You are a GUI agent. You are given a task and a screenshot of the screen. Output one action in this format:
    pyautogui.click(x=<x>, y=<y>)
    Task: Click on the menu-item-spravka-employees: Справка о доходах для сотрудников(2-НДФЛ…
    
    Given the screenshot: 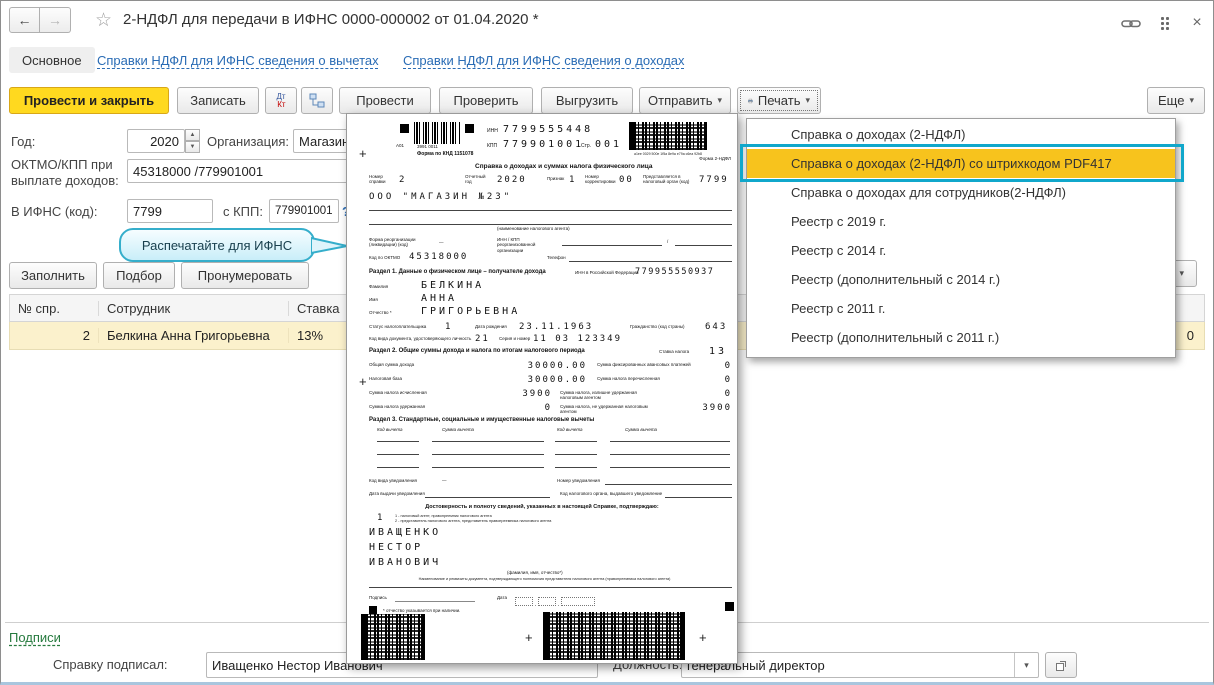 What is the action you would take?
    pyautogui.click(x=961, y=192)
    